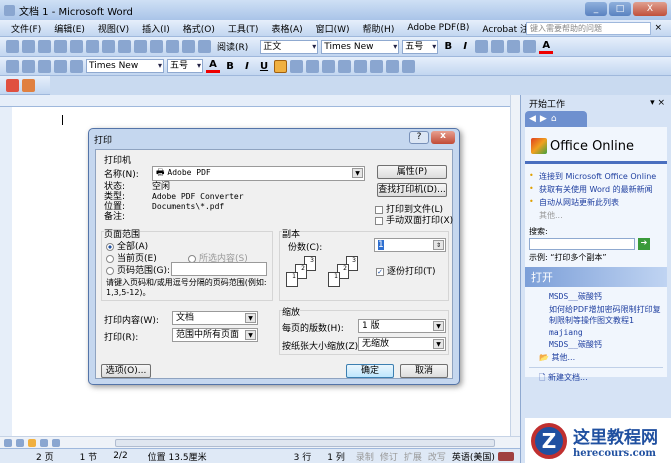 Image resolution: width=671 pixels, height=463 pixels. Describe the element at coordinates (443, 137) in the screenshot. I see `dialog-close-button: x` at that location.